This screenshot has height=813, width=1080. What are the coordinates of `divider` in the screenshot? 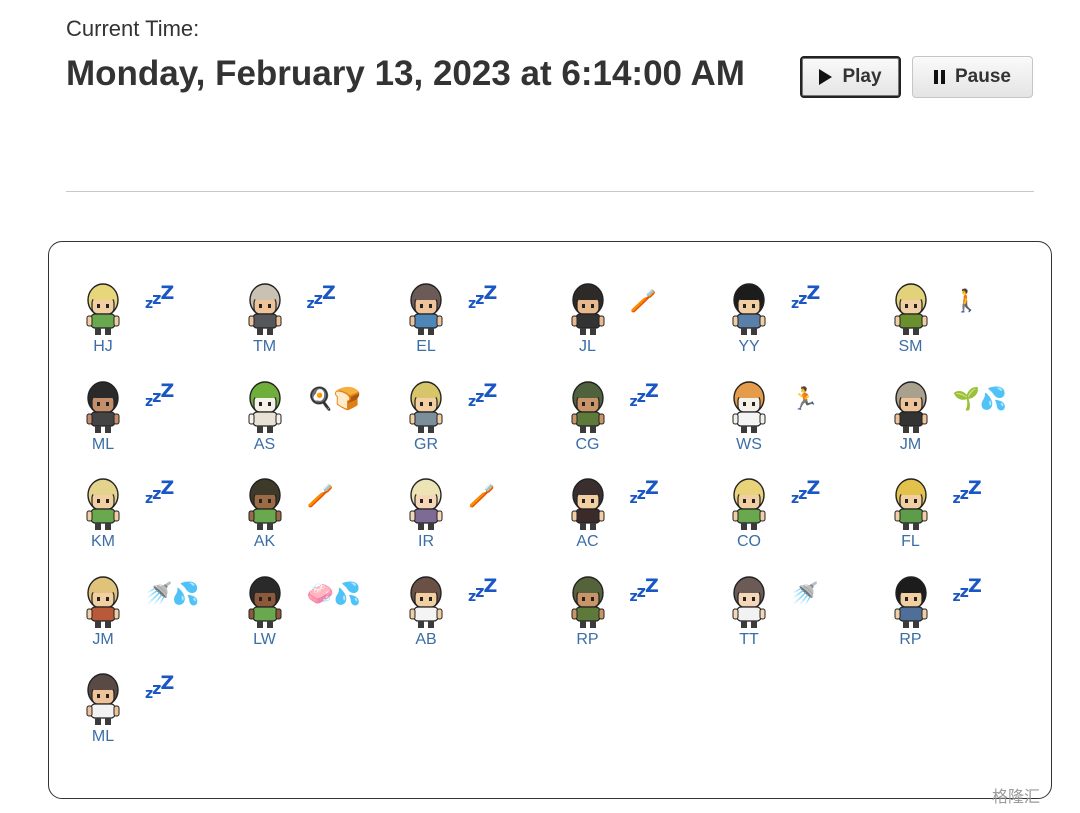 It's located at (550, 191).